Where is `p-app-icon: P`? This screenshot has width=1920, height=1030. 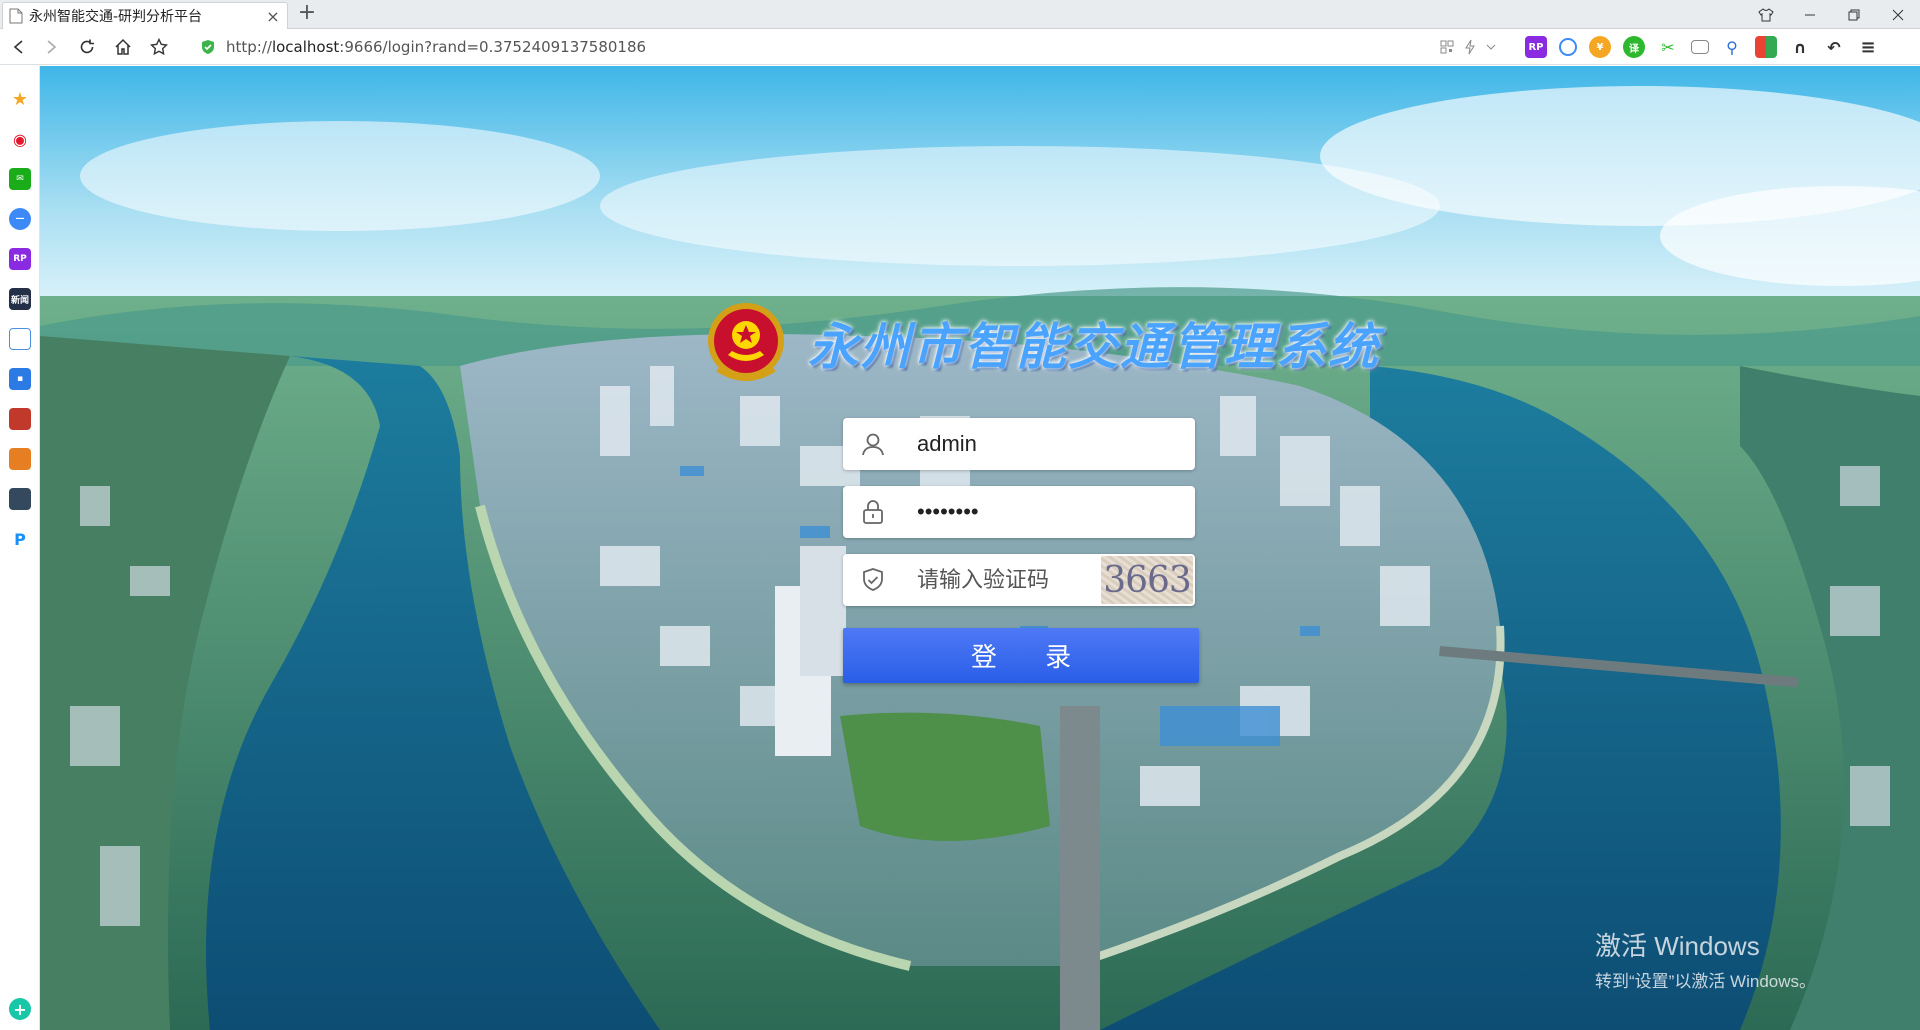
p-app-icon: P is located at coordinates (20, 539).